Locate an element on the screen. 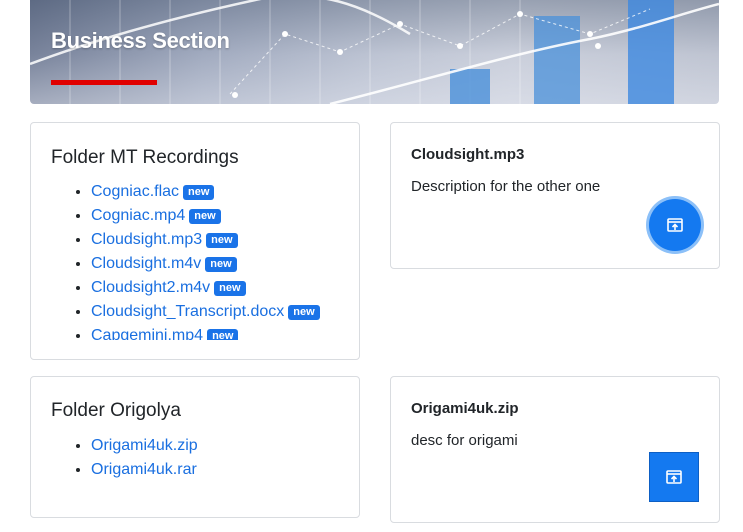 The height and width of the screenshot is (532, 743). file-detail-description: desc for origami is located at coordinates (464, 440).